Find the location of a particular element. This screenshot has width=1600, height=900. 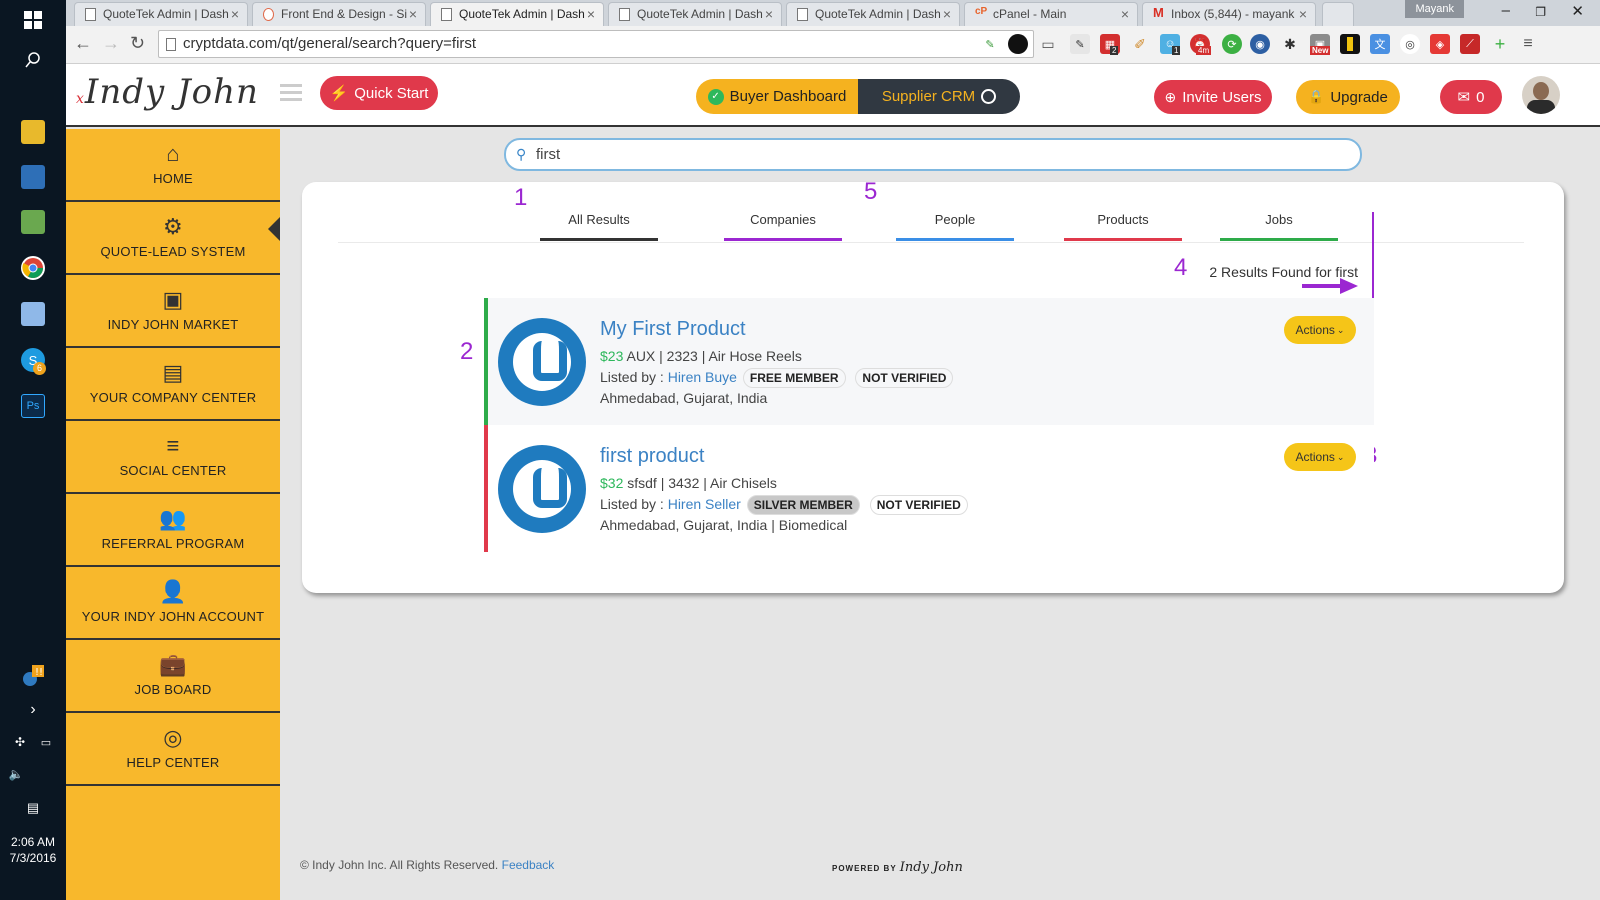

pencil-ext-icon: ✐ is located at coordinates (1140, 44).